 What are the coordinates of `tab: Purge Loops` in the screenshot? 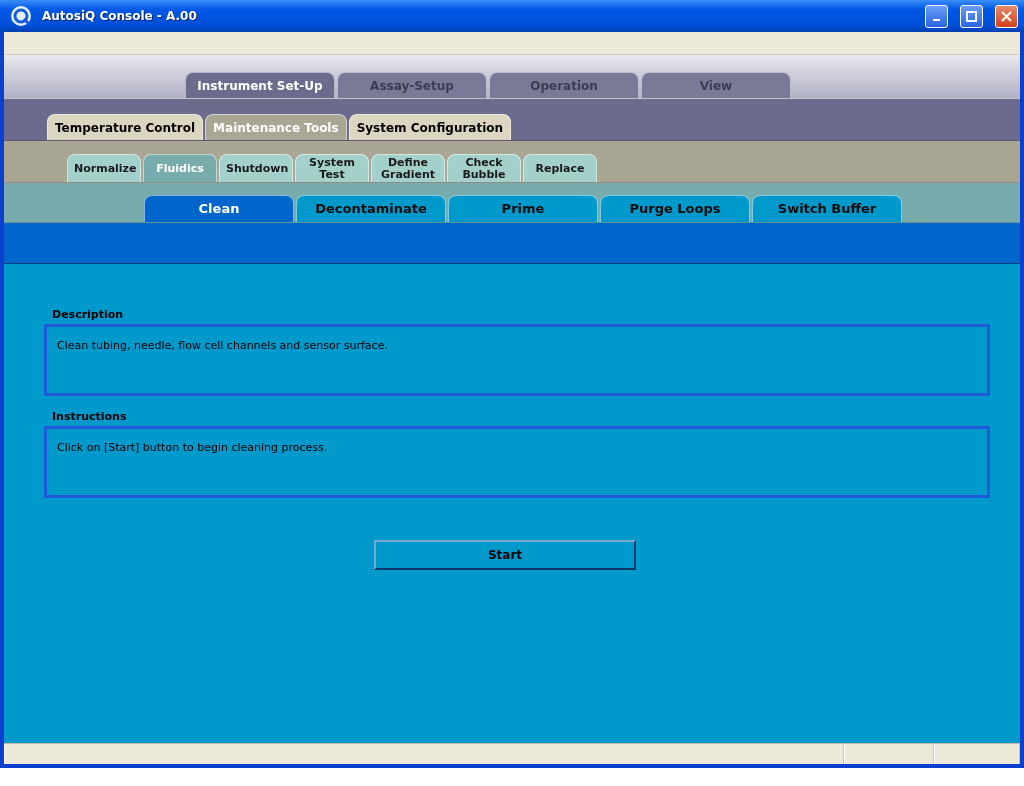 It's located at (675, 208).